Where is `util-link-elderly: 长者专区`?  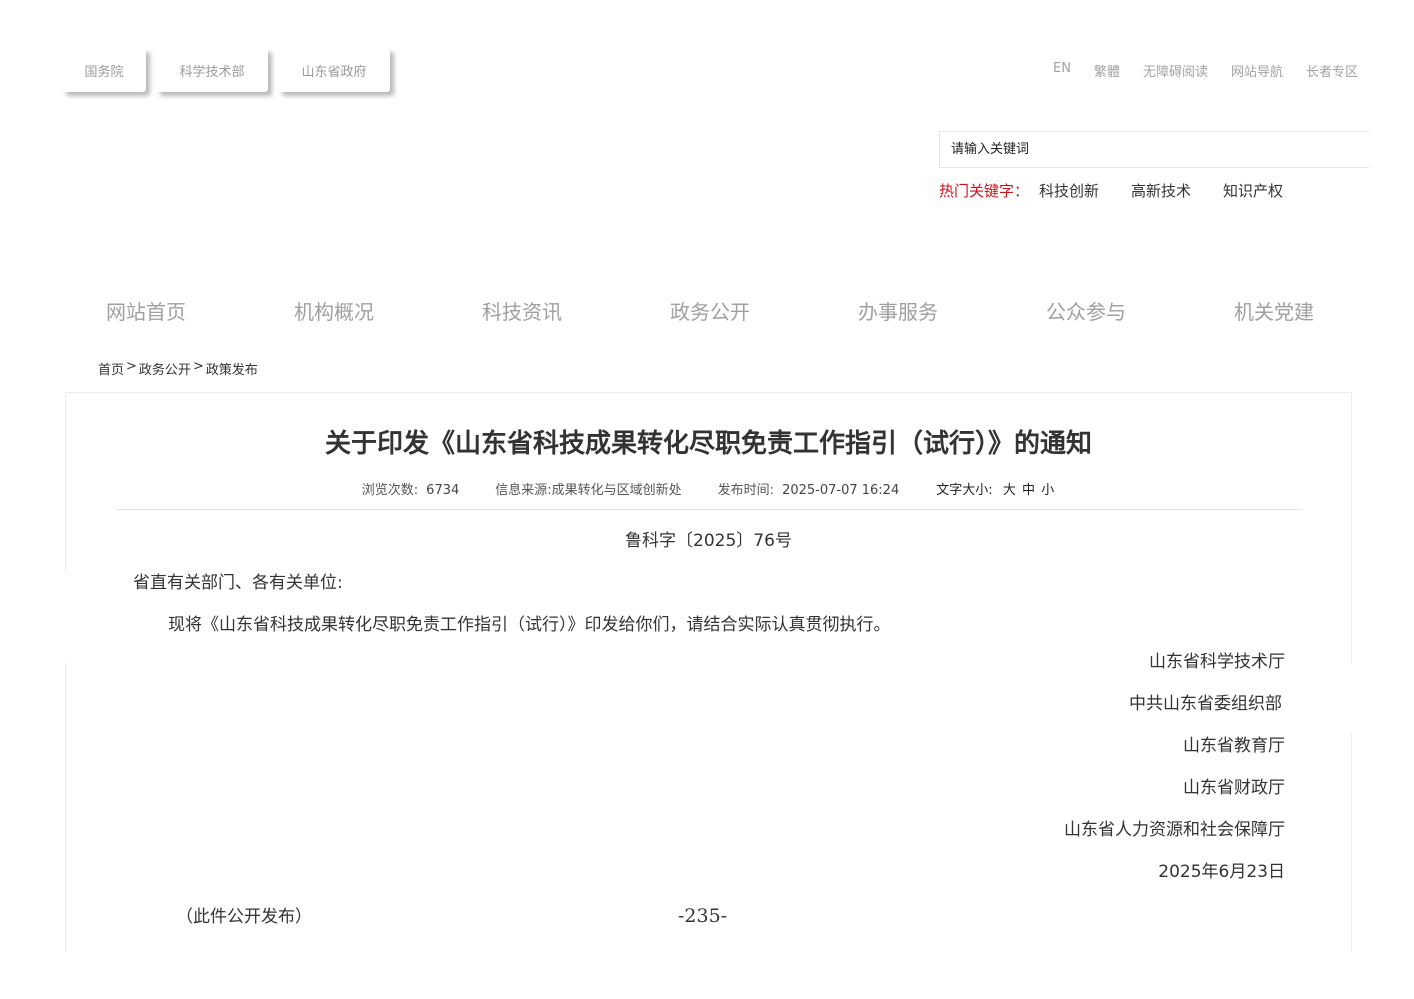 util-link-elderly: 长者专区 is located at coordinates (1332, 70).